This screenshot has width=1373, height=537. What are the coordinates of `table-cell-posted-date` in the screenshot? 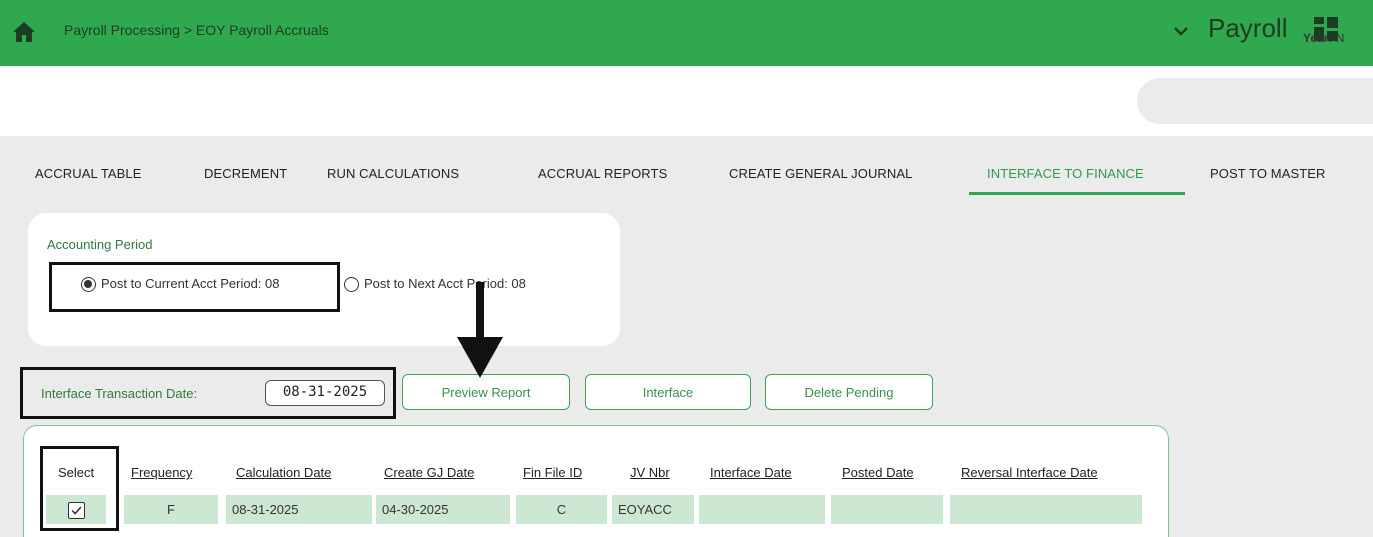 It's located at (887, 509).